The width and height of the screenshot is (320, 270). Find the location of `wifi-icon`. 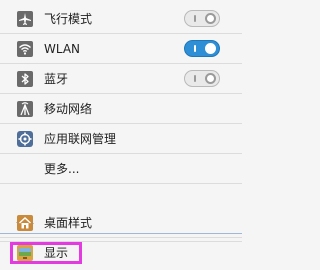

wifi-icon is located at coordinates (25, 49).